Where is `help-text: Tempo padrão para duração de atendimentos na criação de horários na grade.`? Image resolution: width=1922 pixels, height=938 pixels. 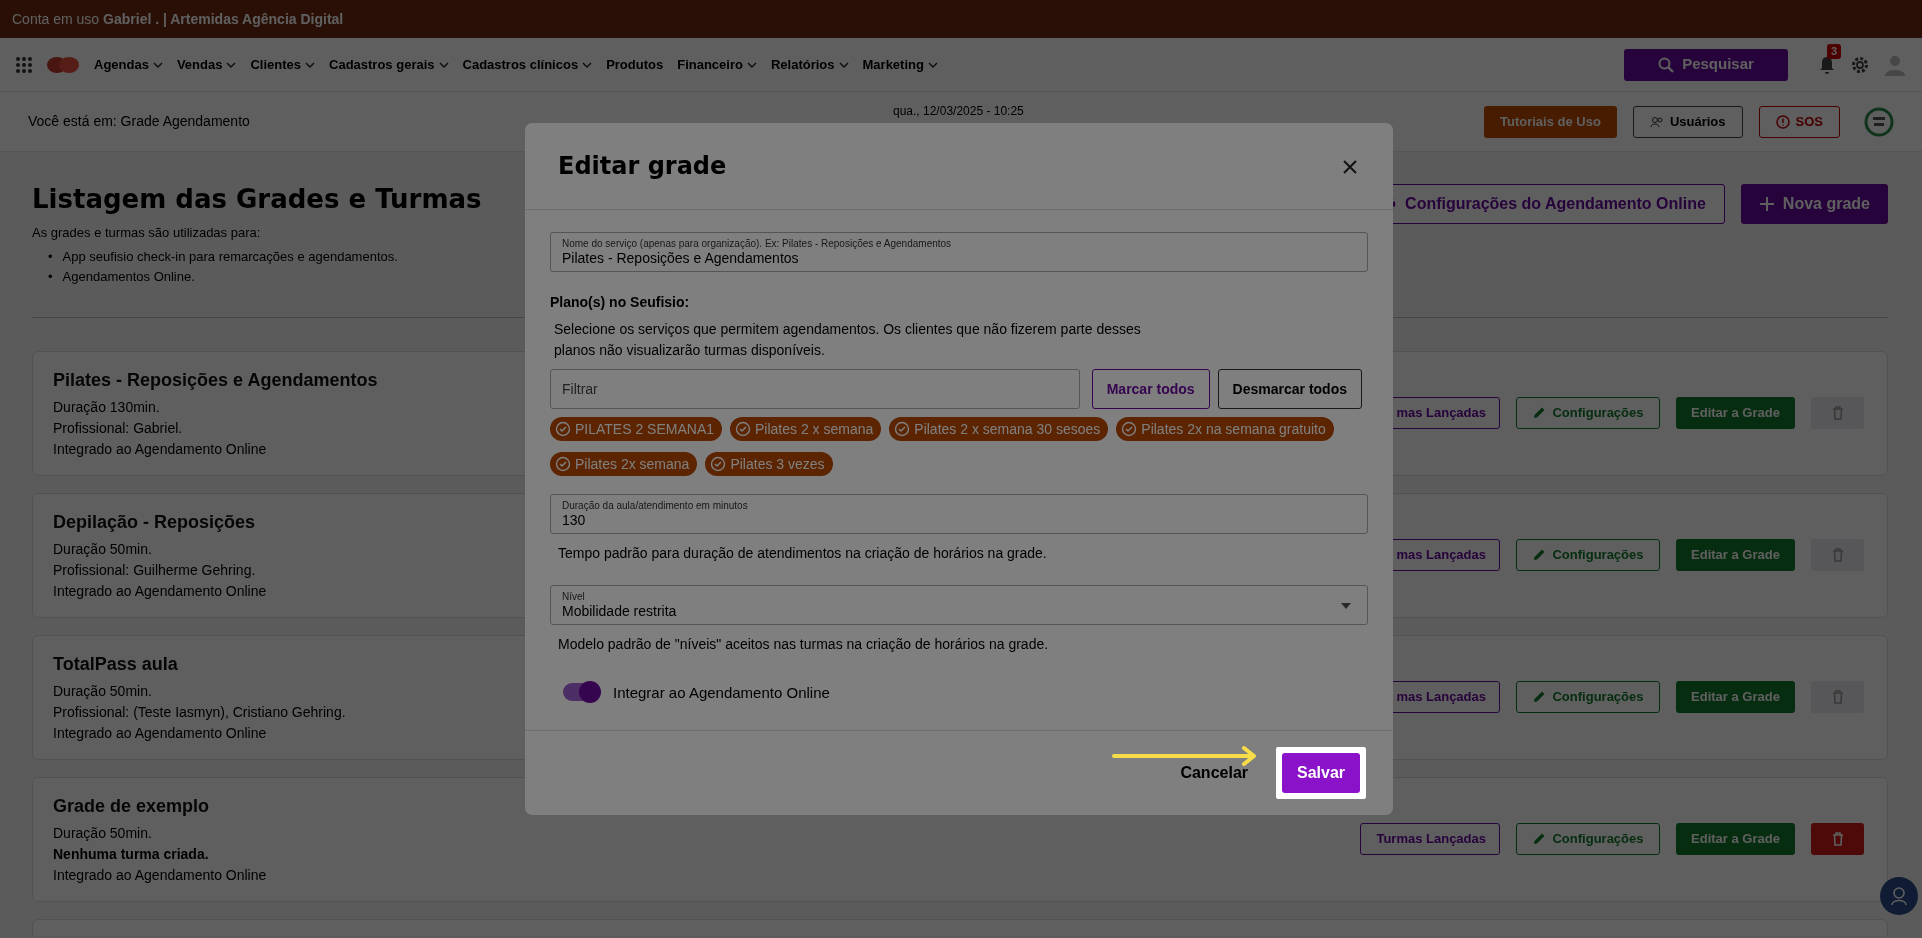
help-text: Tempo padrão para duração de atendimentos na criação de horários na grade. is located at coordinates (803, 553).